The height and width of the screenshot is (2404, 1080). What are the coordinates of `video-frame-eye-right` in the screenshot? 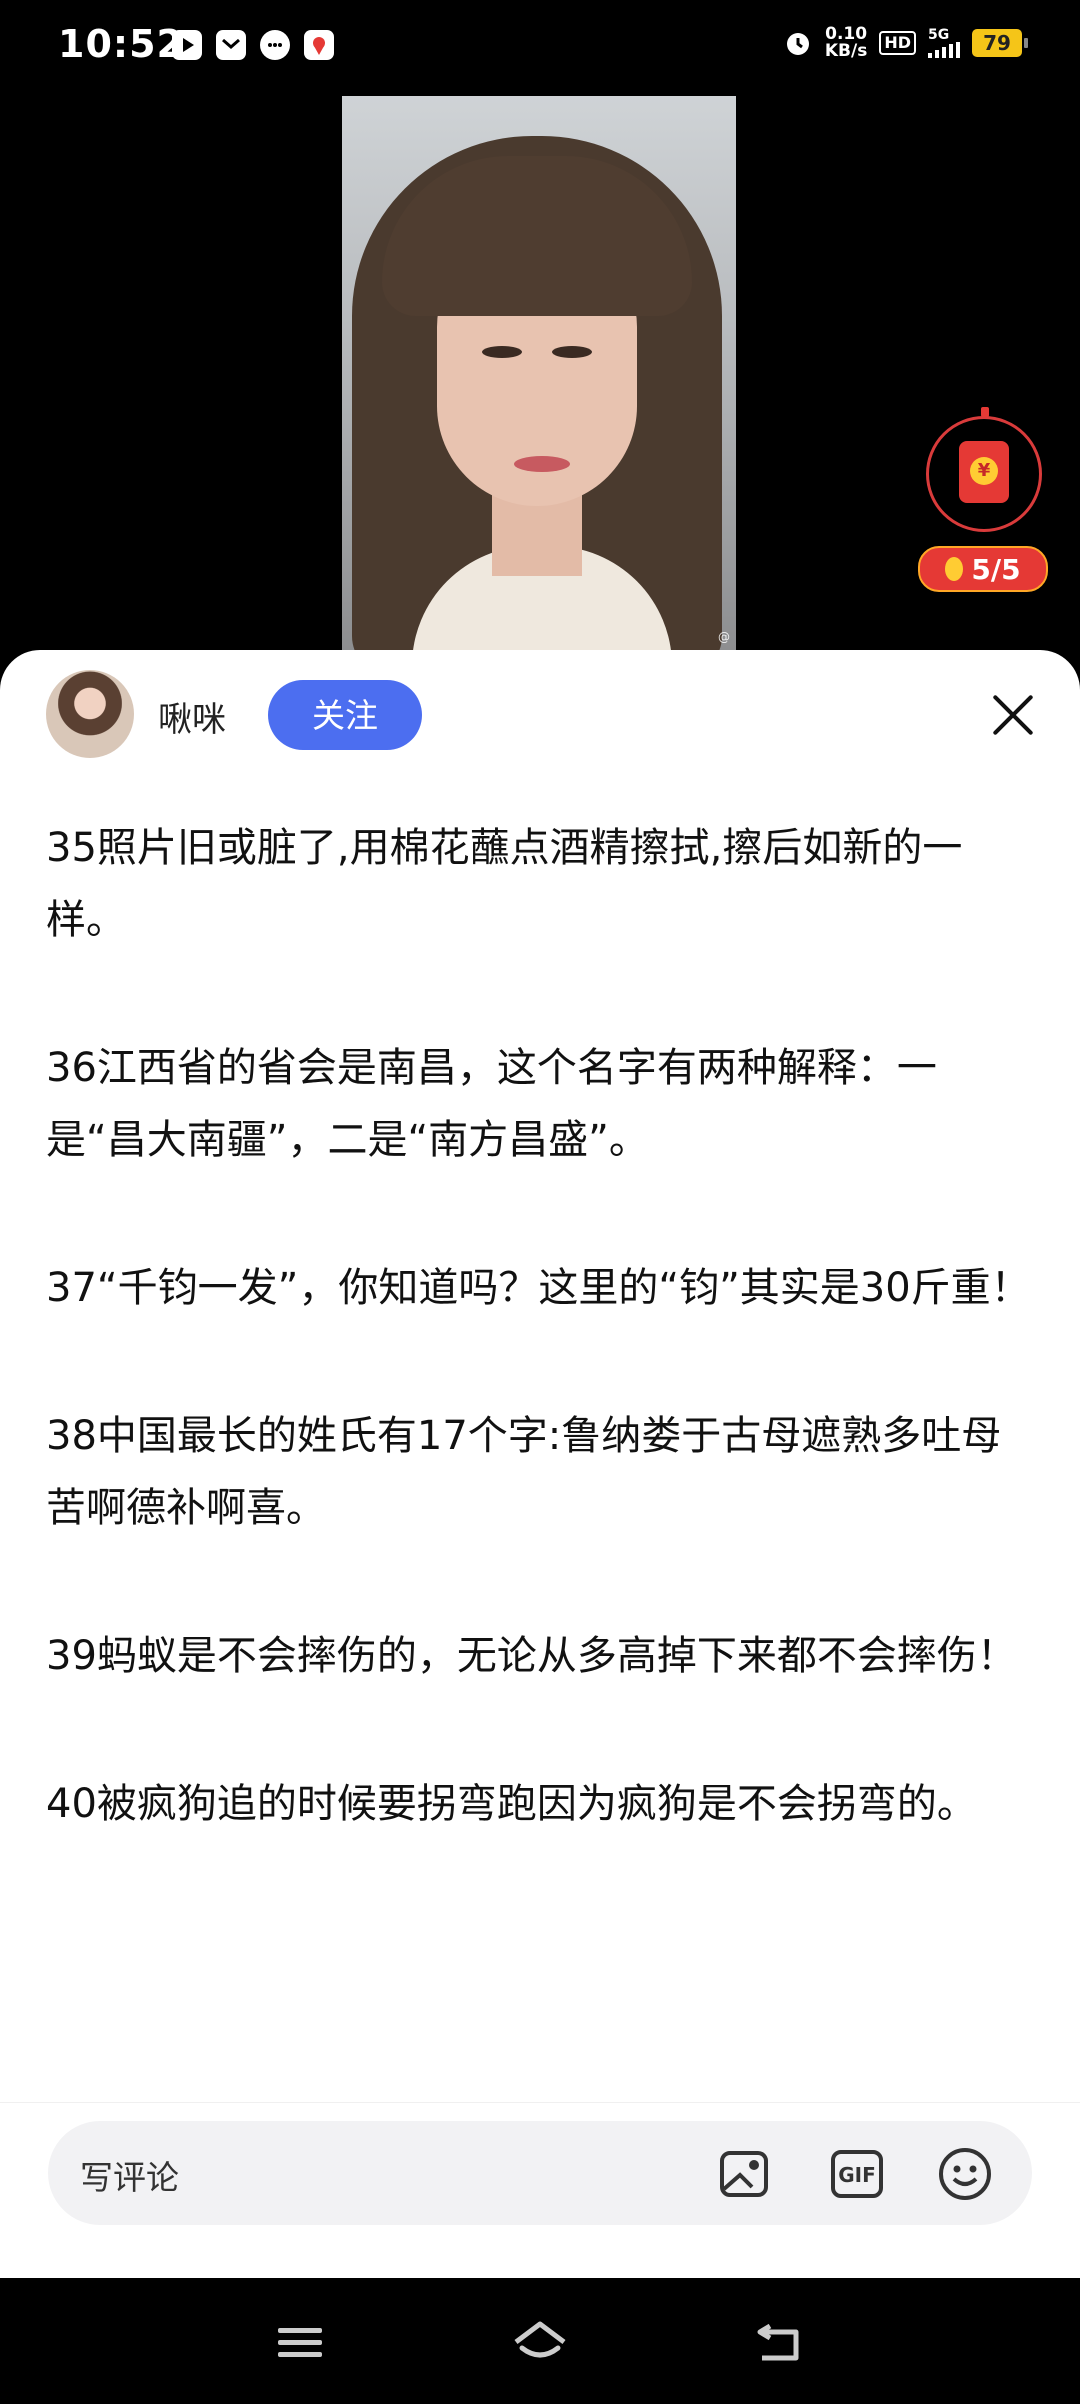 It's located at (572, 352).